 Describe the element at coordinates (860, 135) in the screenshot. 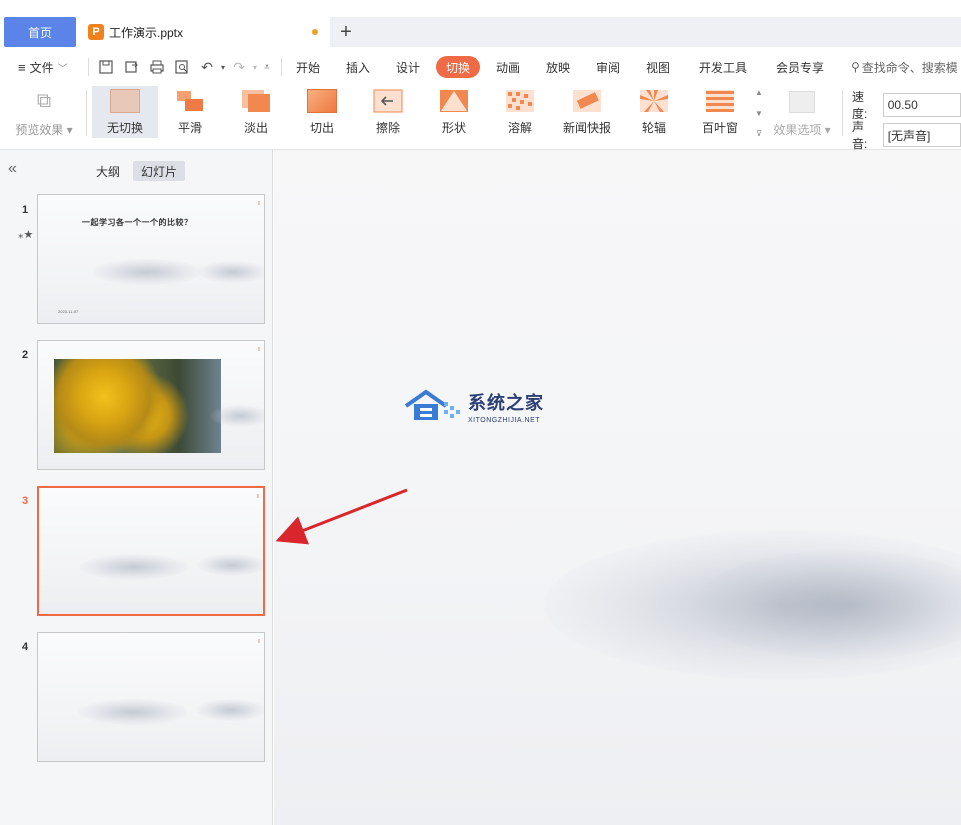

I see `sound-label: 声音:` at that location.